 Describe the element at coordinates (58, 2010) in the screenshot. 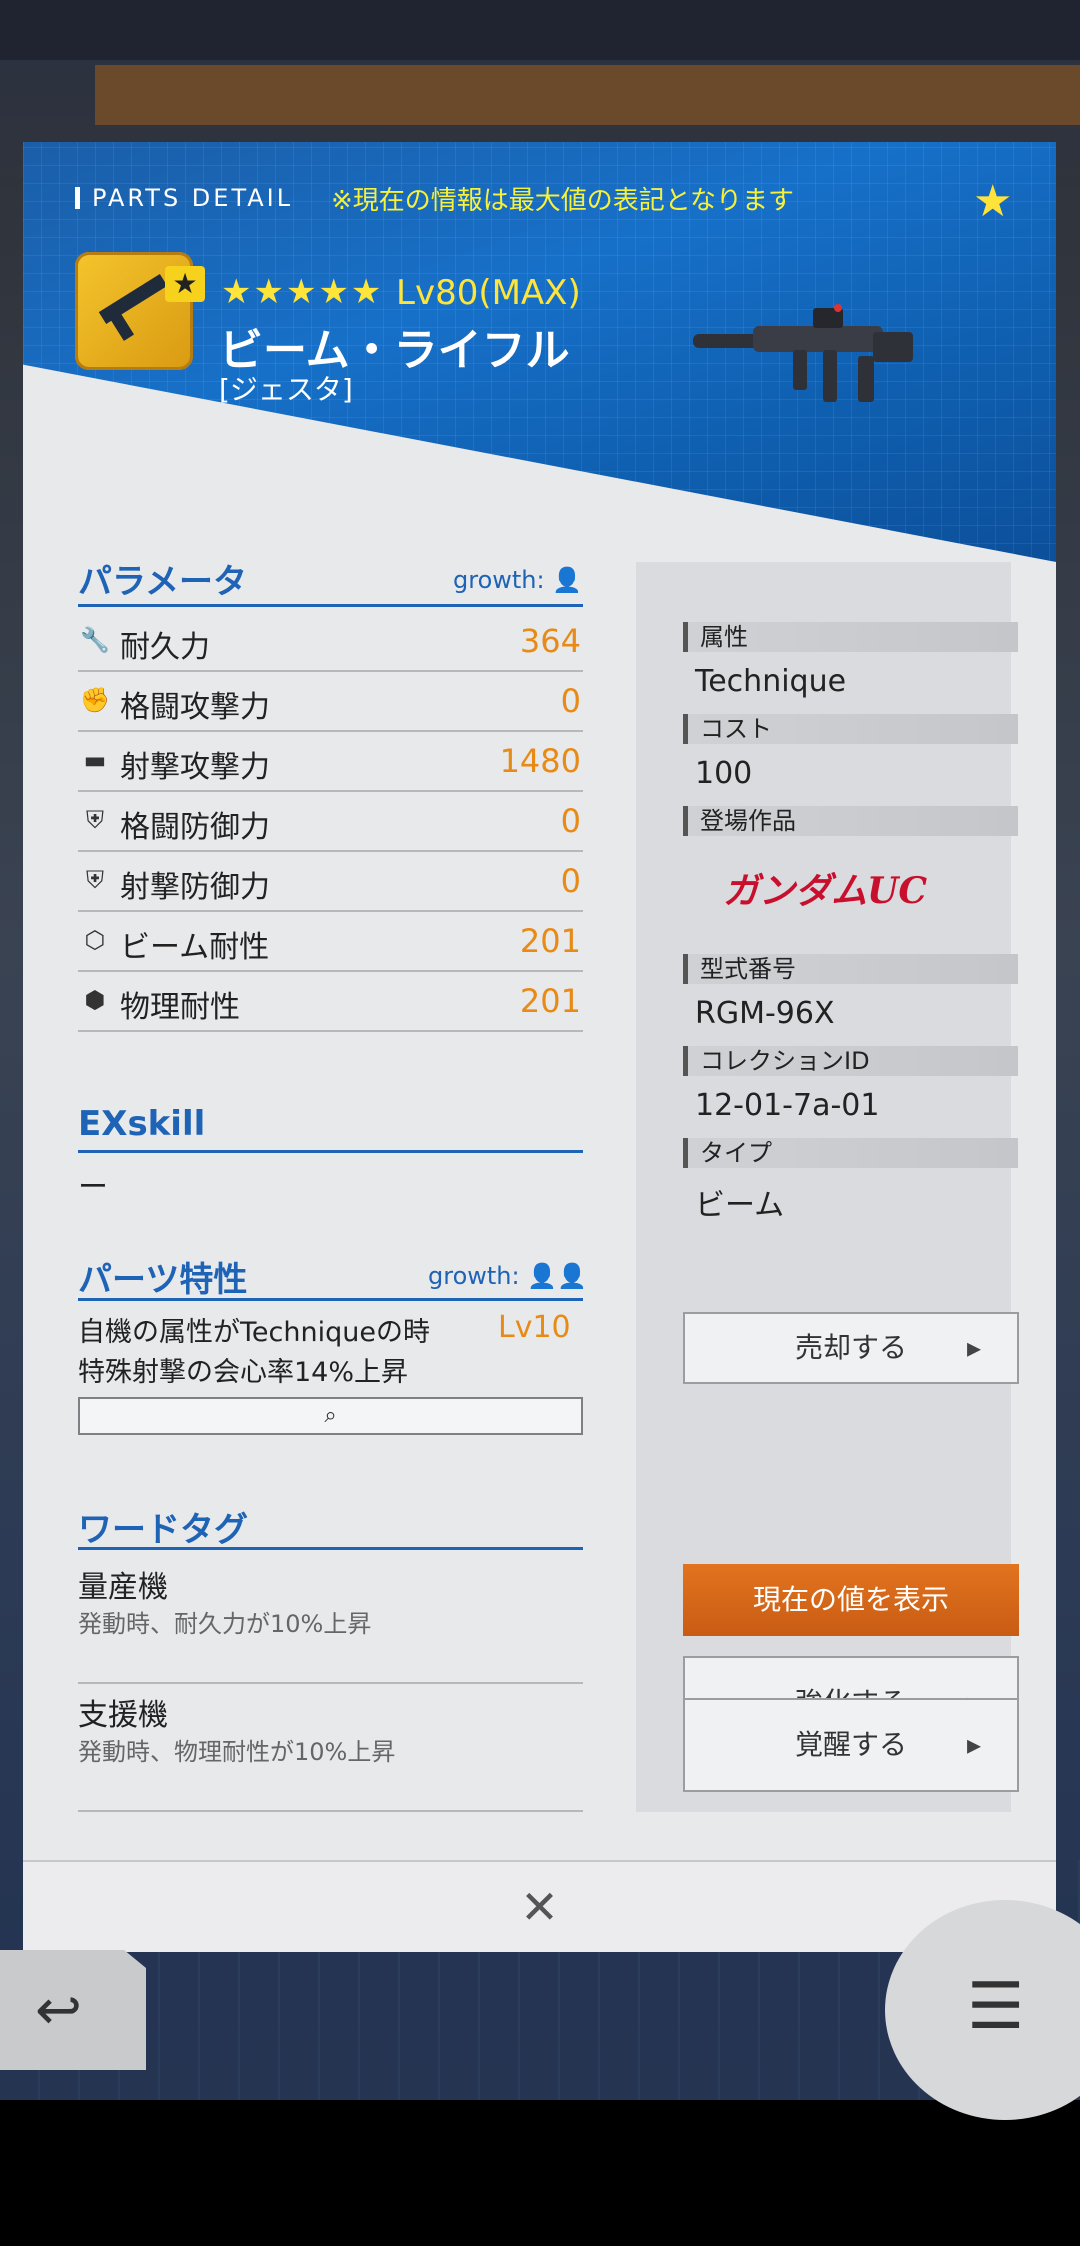

I see `back-arrow-icon: ↩` at that location.